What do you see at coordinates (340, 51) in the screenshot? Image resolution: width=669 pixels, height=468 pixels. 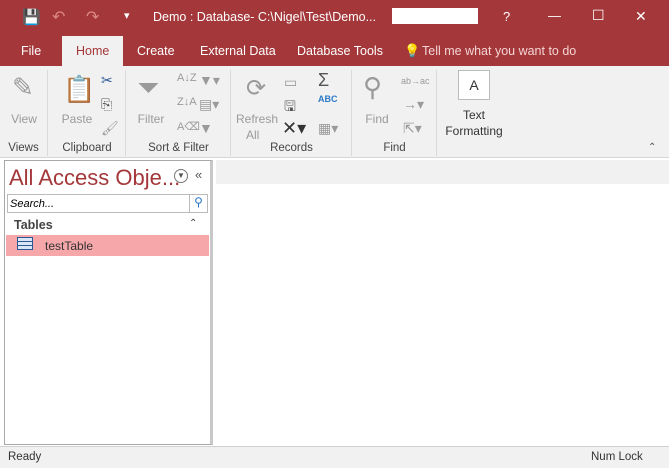 I see `tab-database-tools: Database Tools` at bounding box center [340, 51].